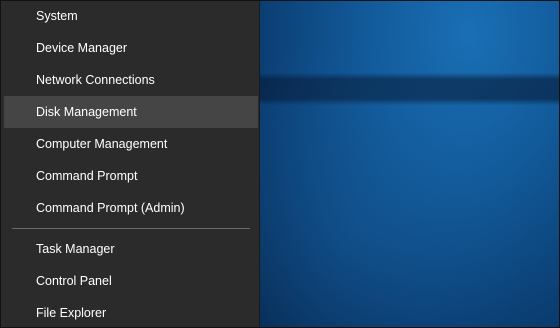 This screenshot has width=560, height=328. I want to click on menu-item-task-manager: Task Manager, so click(131, 249).